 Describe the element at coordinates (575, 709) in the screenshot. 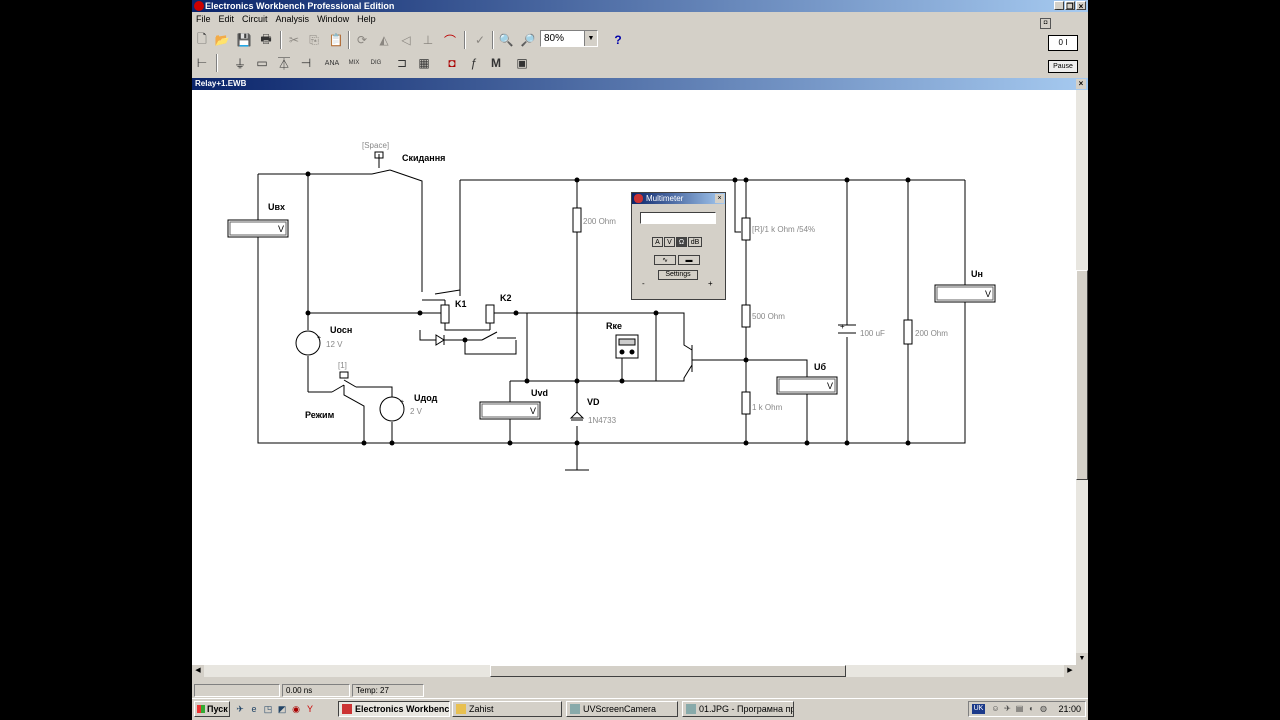

I see `camera-icon` at that location.